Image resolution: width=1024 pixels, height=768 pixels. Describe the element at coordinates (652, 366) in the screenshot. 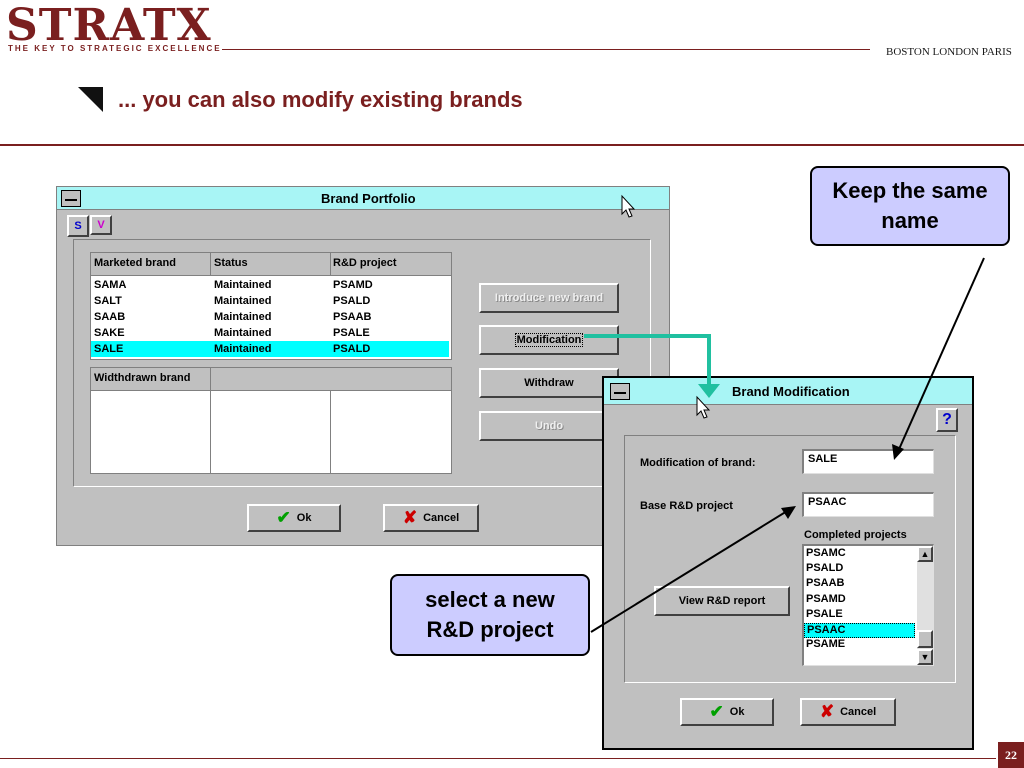

I see `connector-arrow` at that location.